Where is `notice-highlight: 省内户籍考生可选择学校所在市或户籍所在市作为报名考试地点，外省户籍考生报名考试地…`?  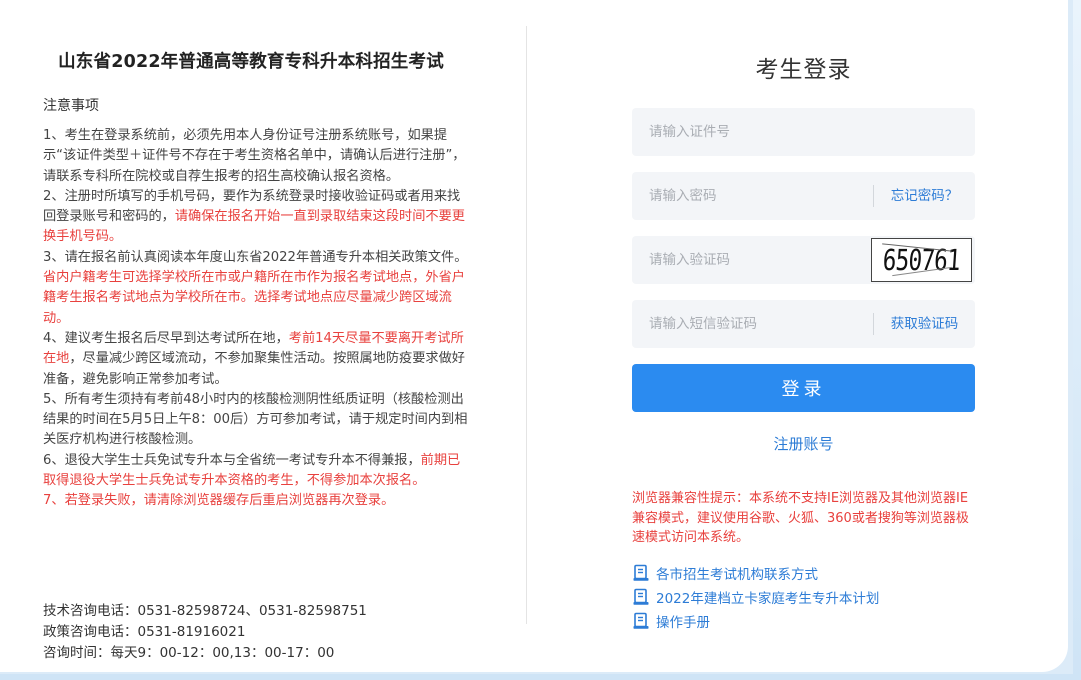 notice-highlight: 省内户籍考生可选择学校所在市或户籍所在市作为报名考试地点，外省户籍考生报名考试地… is located at coordinates (254, 298).